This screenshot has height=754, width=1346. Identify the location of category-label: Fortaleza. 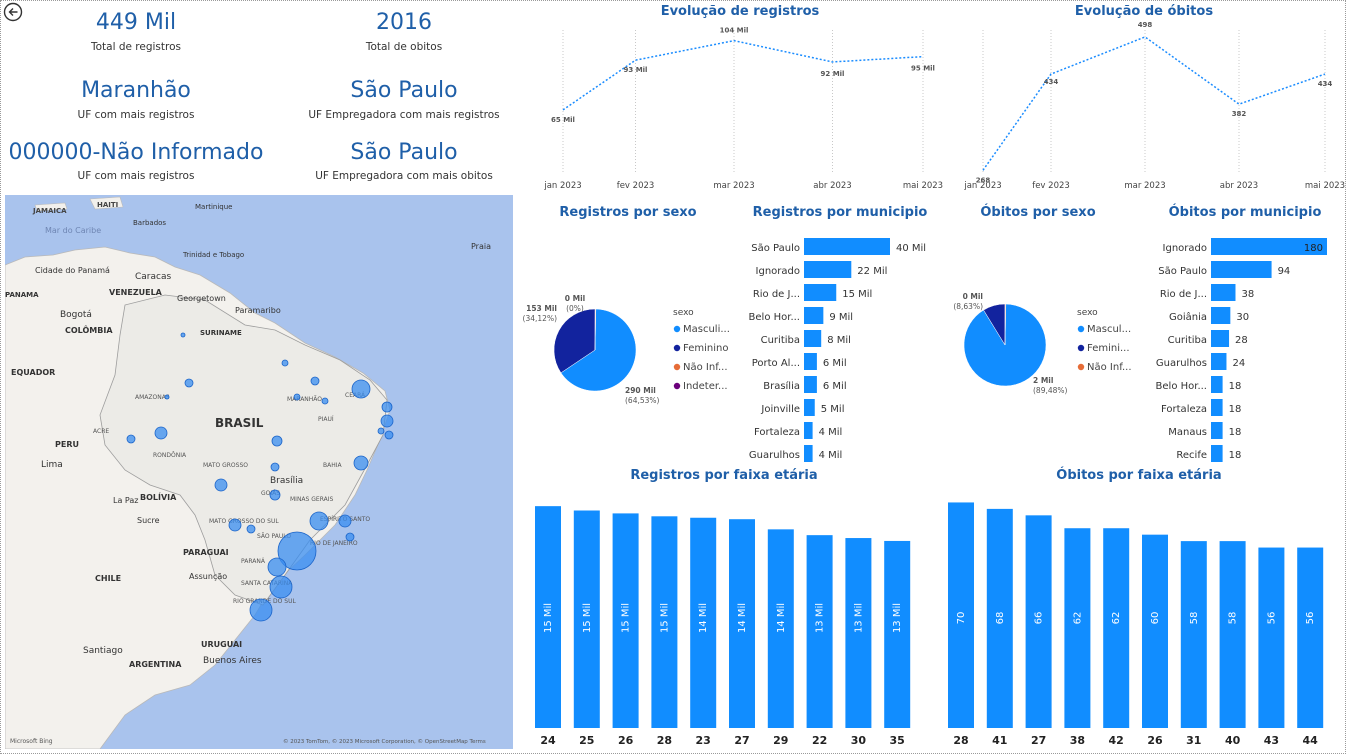
(1184, 409).